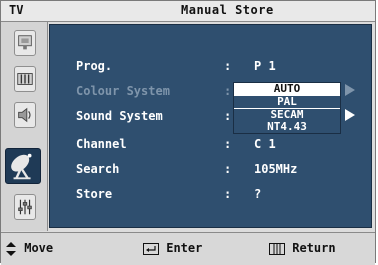  What do you see at coordinates (94, 66) in the screenshot?
I see `prog-label: Prog.` at bounding box center [94, 66].